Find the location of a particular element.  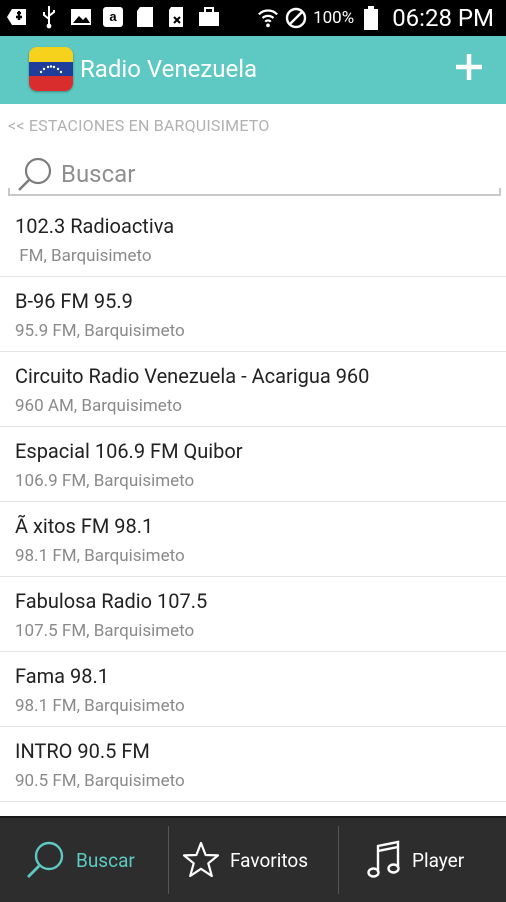

station-name: 102.3 Radioactiva is located at coordinates (95, 226).